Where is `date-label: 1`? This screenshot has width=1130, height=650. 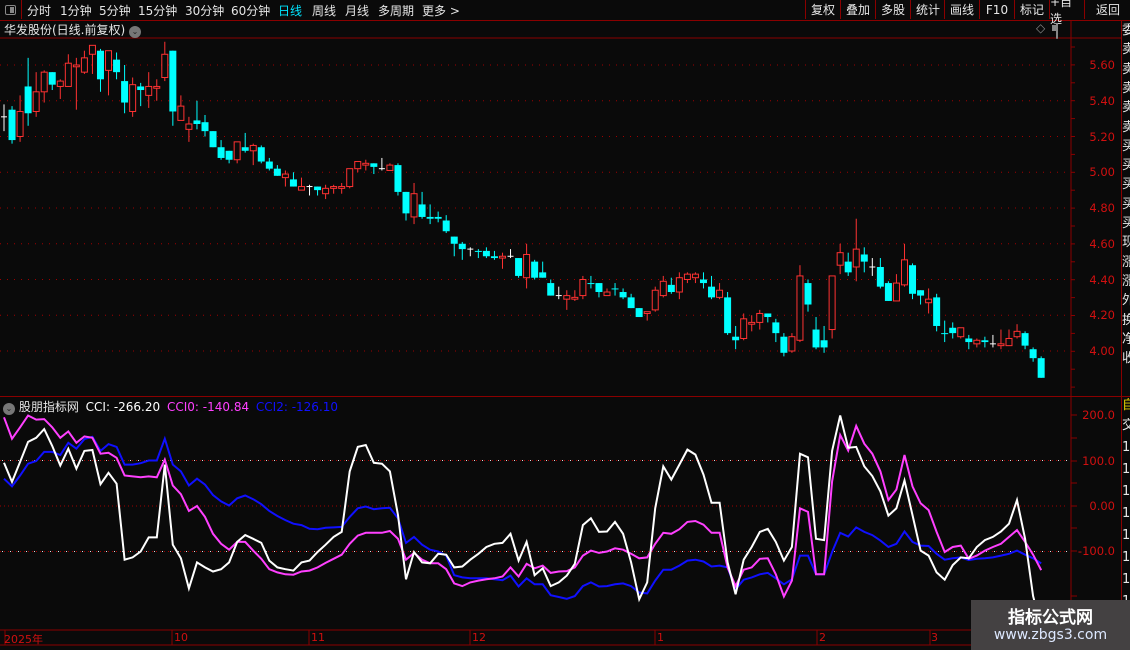 date-label: 1 is located at coordinates (660, 637).